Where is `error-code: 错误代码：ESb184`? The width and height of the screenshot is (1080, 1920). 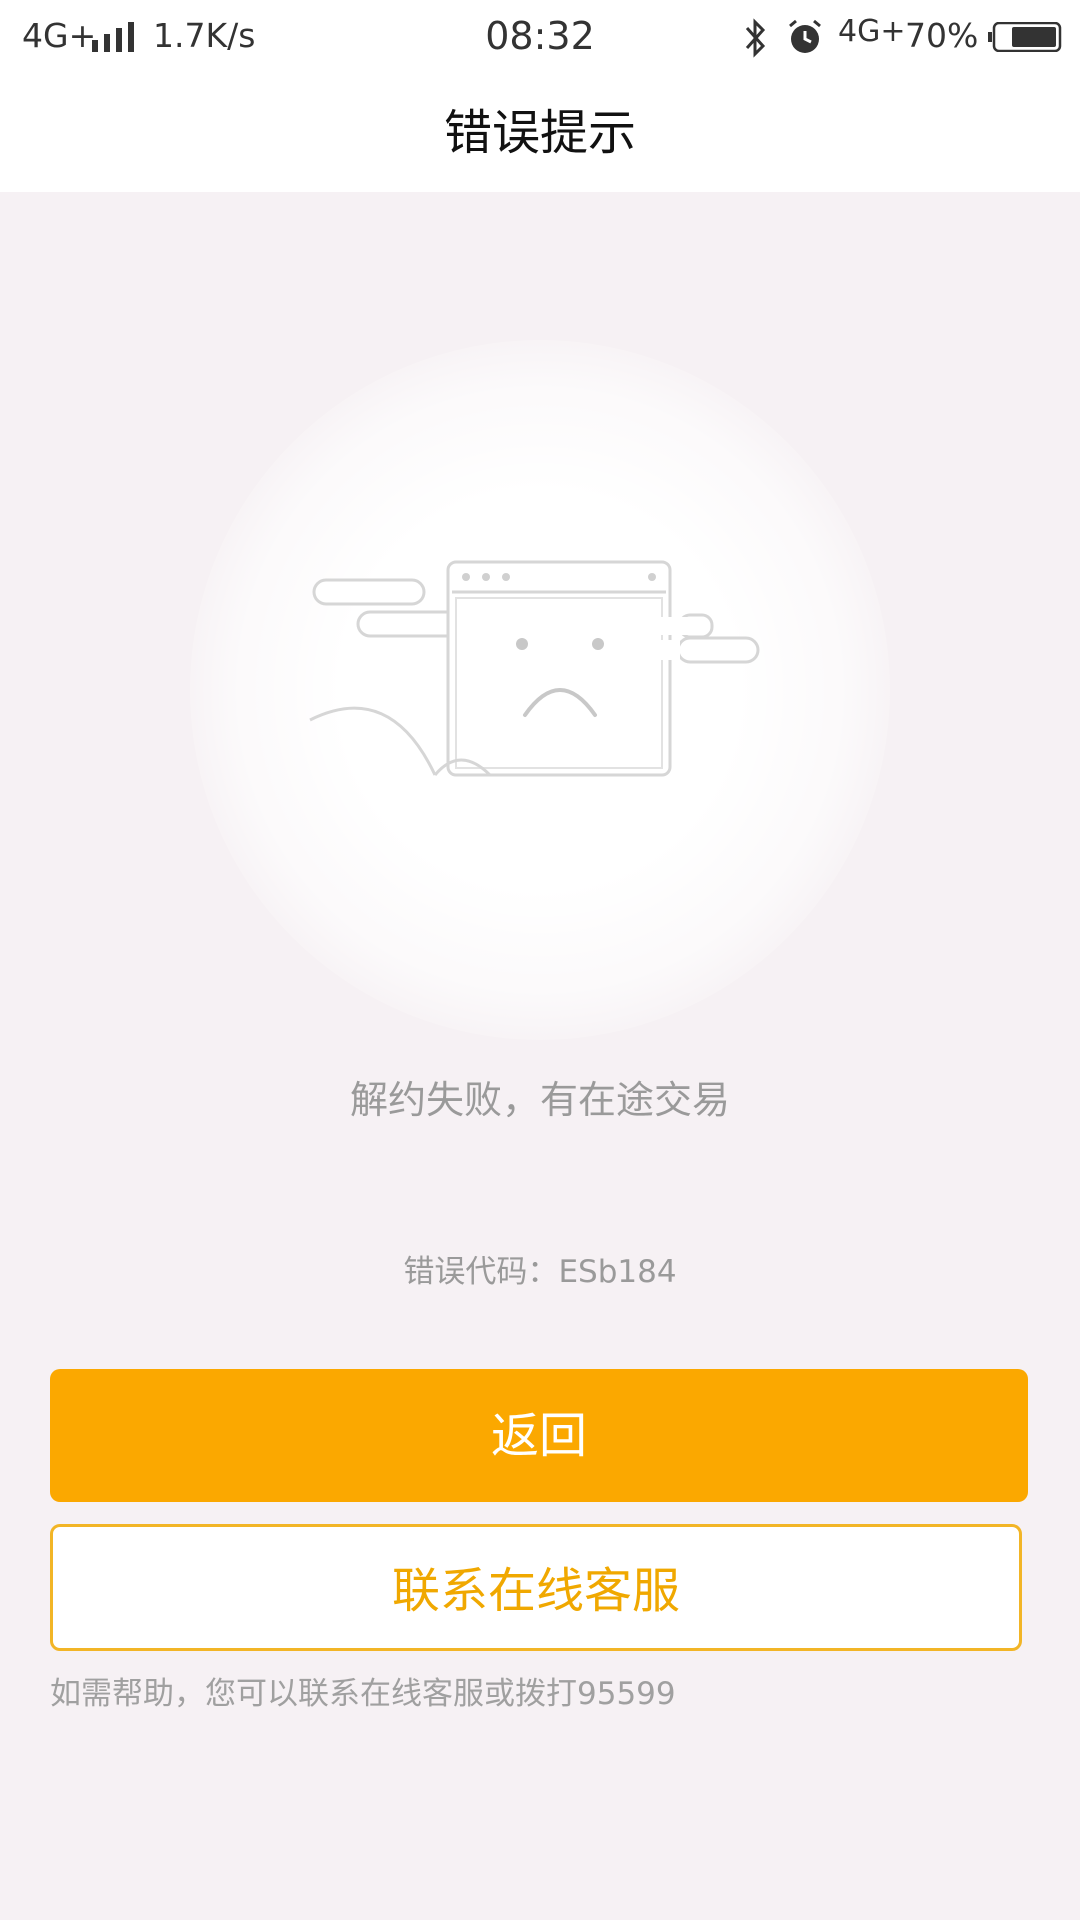 error-code: 错误代码：ESb184 is located at coordinates (540, 1272).